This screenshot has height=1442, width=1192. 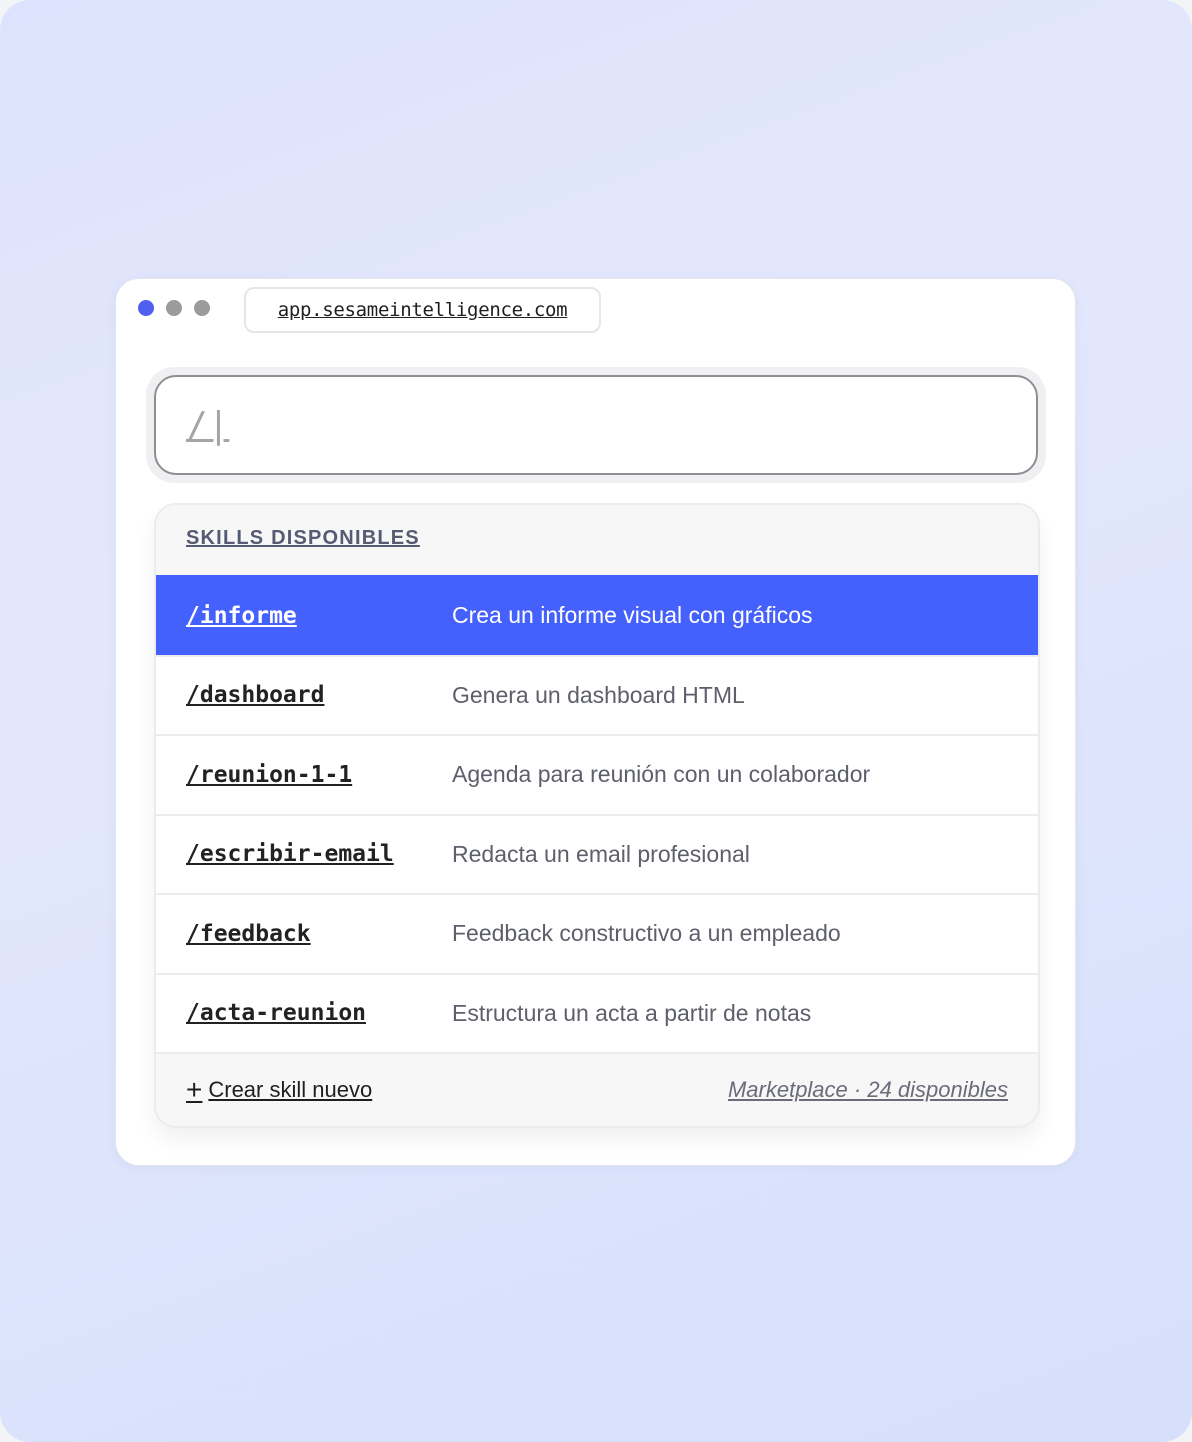 I want to click on skill-description: Feedback constructivo a un empleado, so click(x=646, y=933).